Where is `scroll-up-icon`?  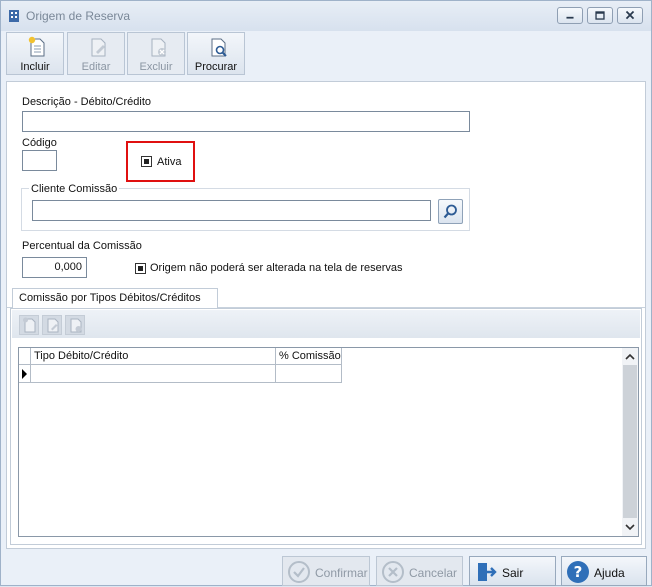 scroll-up-icon is located at coordinates (630, 357).